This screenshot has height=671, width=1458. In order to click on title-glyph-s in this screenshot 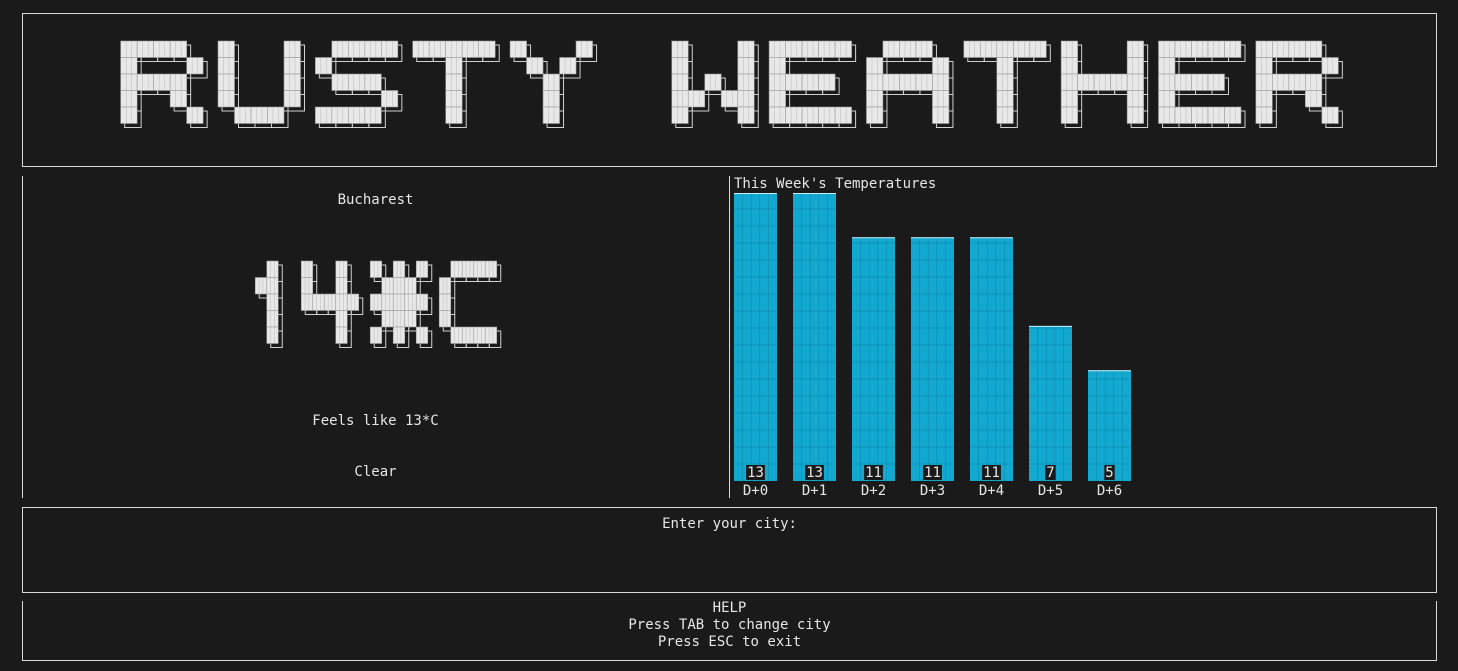, I will do `click(359, 84)`.